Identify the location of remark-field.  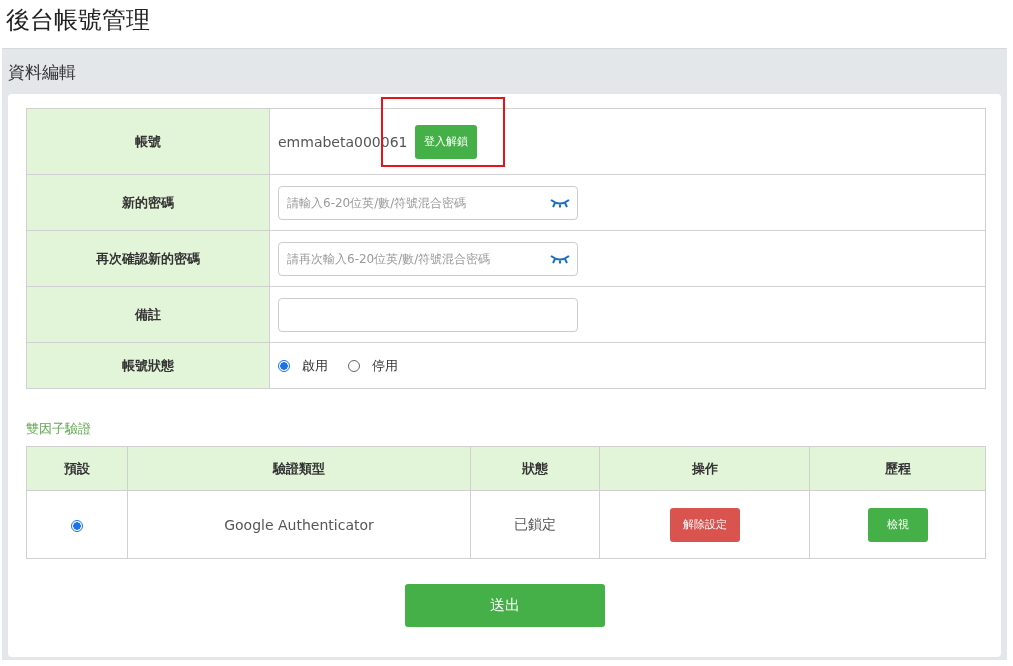
(428, 314).